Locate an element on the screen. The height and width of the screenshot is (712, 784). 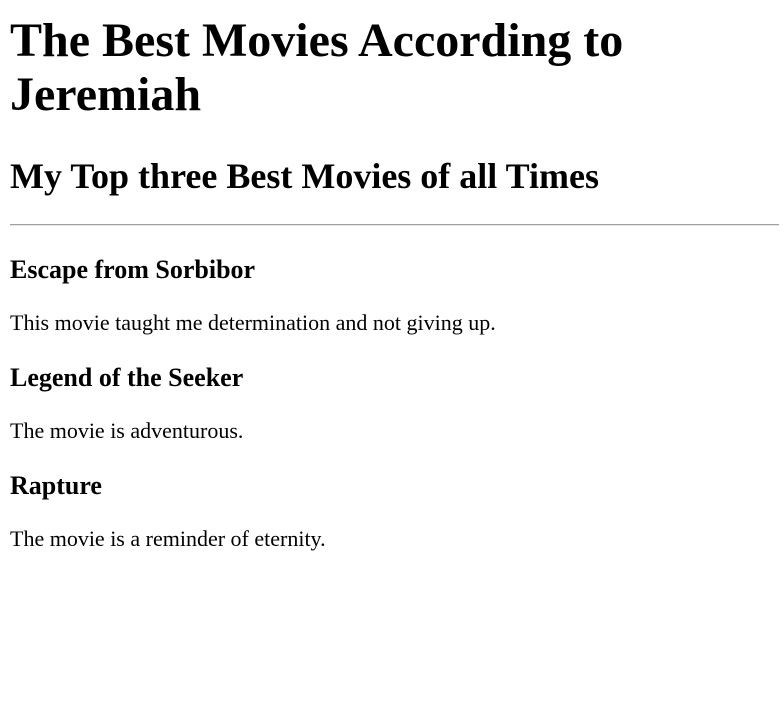
page-title: The Best Movies According to Jeremiah is located at coordinates (317, 67).